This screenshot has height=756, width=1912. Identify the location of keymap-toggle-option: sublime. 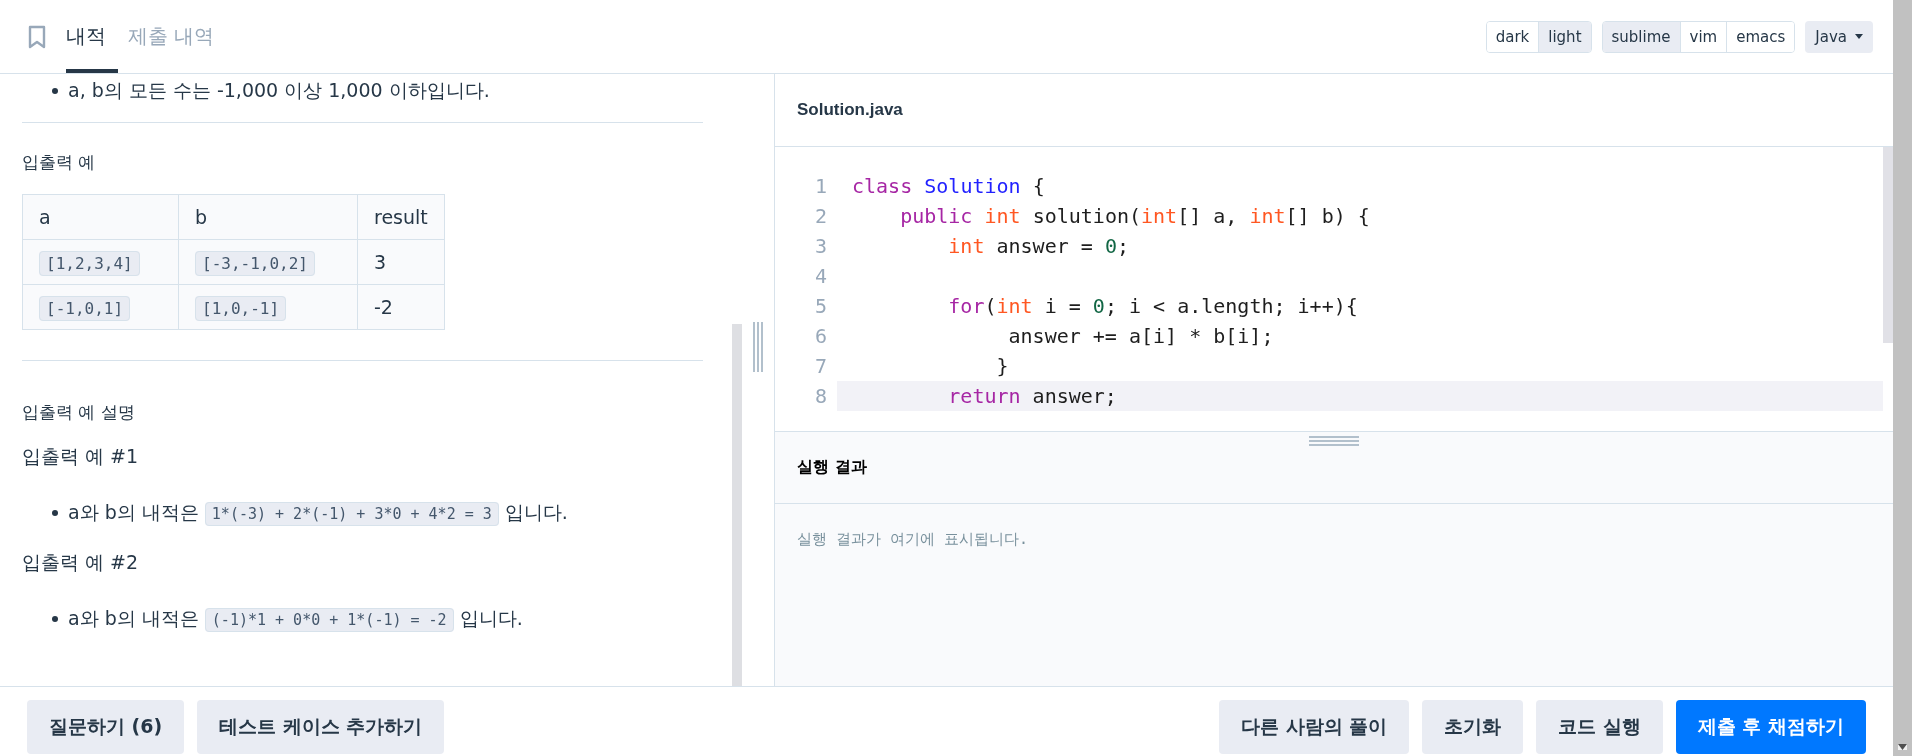
(1641, 36).